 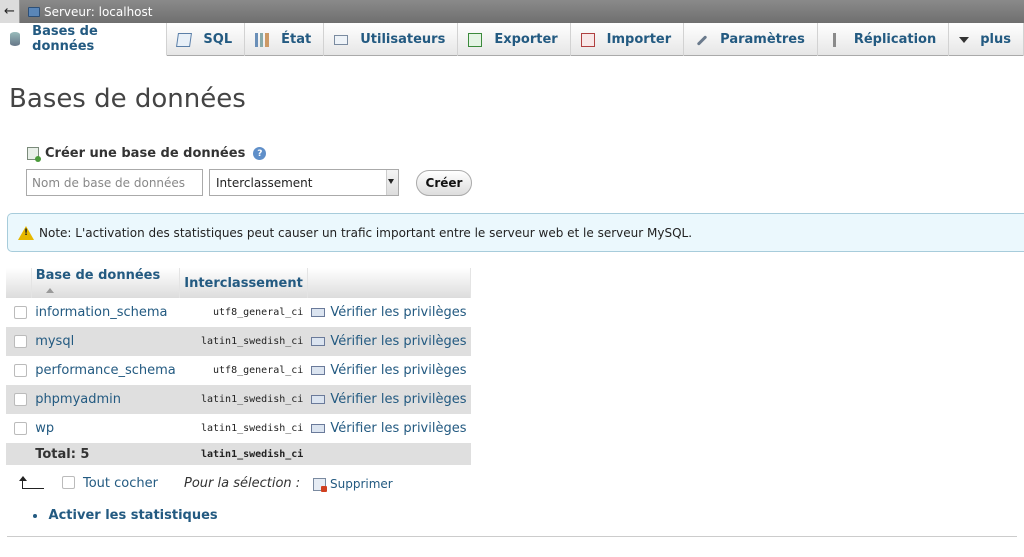 What do you see at coordinates (628, 39) in the screenshot?
I see `tab-import: Importer` at bounding box center [628, 39].